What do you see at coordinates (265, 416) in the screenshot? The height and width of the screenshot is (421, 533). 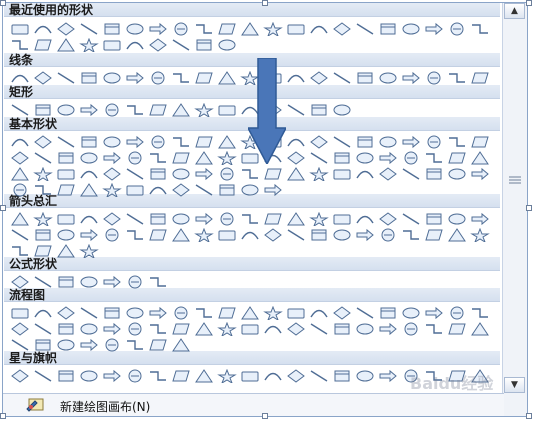 I see `resize-handle-bottom` at bounding box center [265, 416].